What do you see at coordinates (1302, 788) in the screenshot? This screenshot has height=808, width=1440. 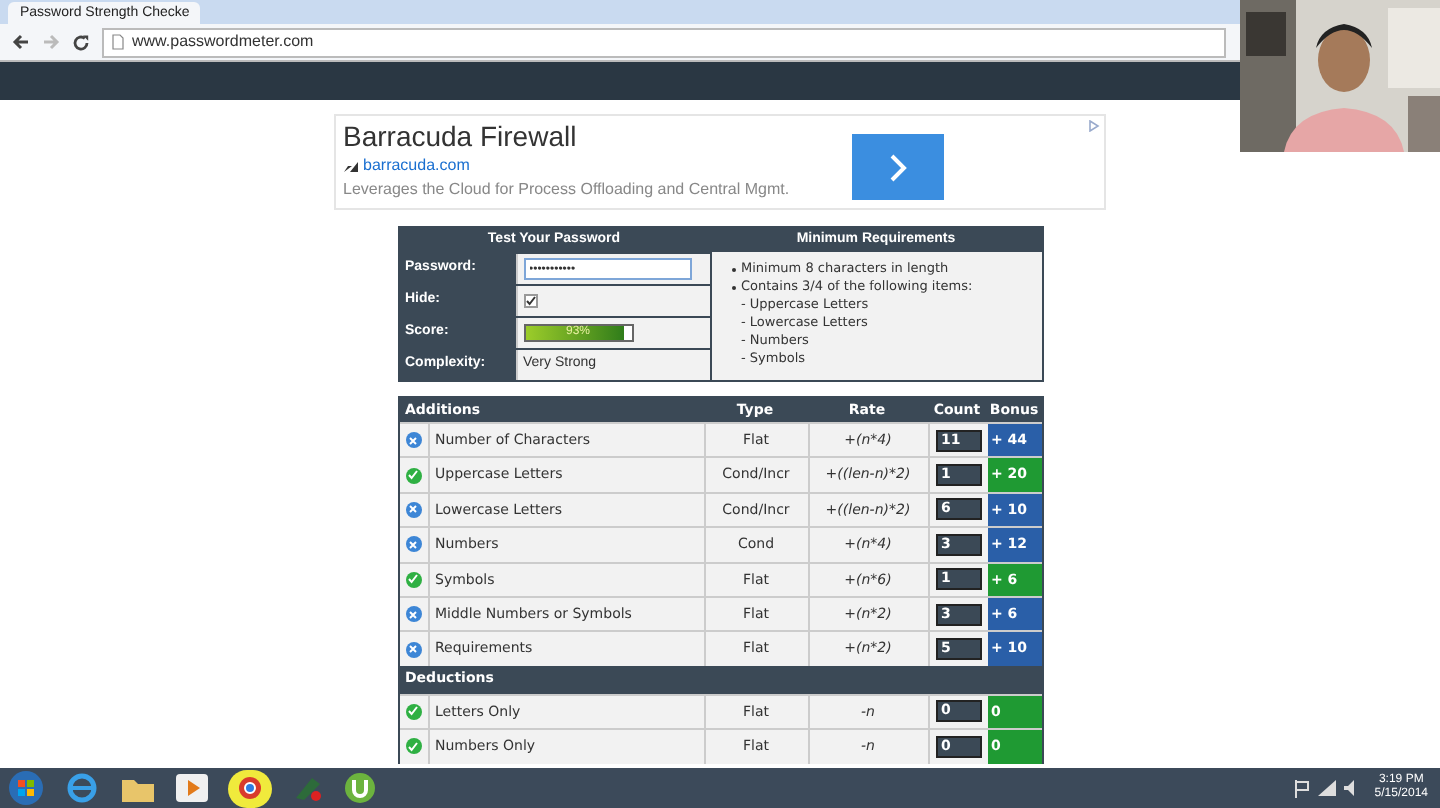 I see `flag-icon` at bounding box center [1302, 788].